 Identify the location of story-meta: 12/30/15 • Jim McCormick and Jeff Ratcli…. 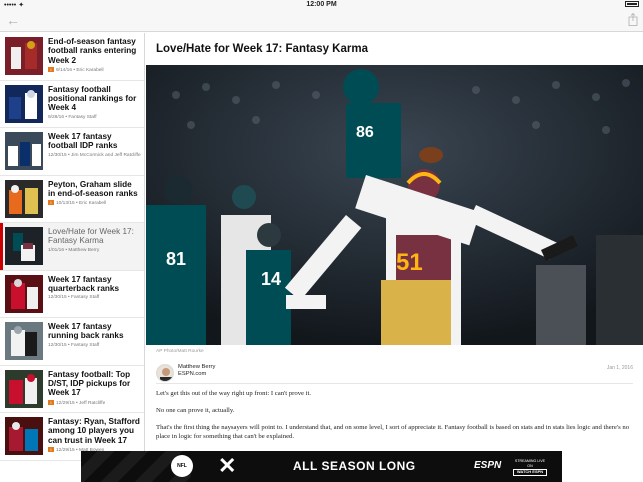
(94, 155).